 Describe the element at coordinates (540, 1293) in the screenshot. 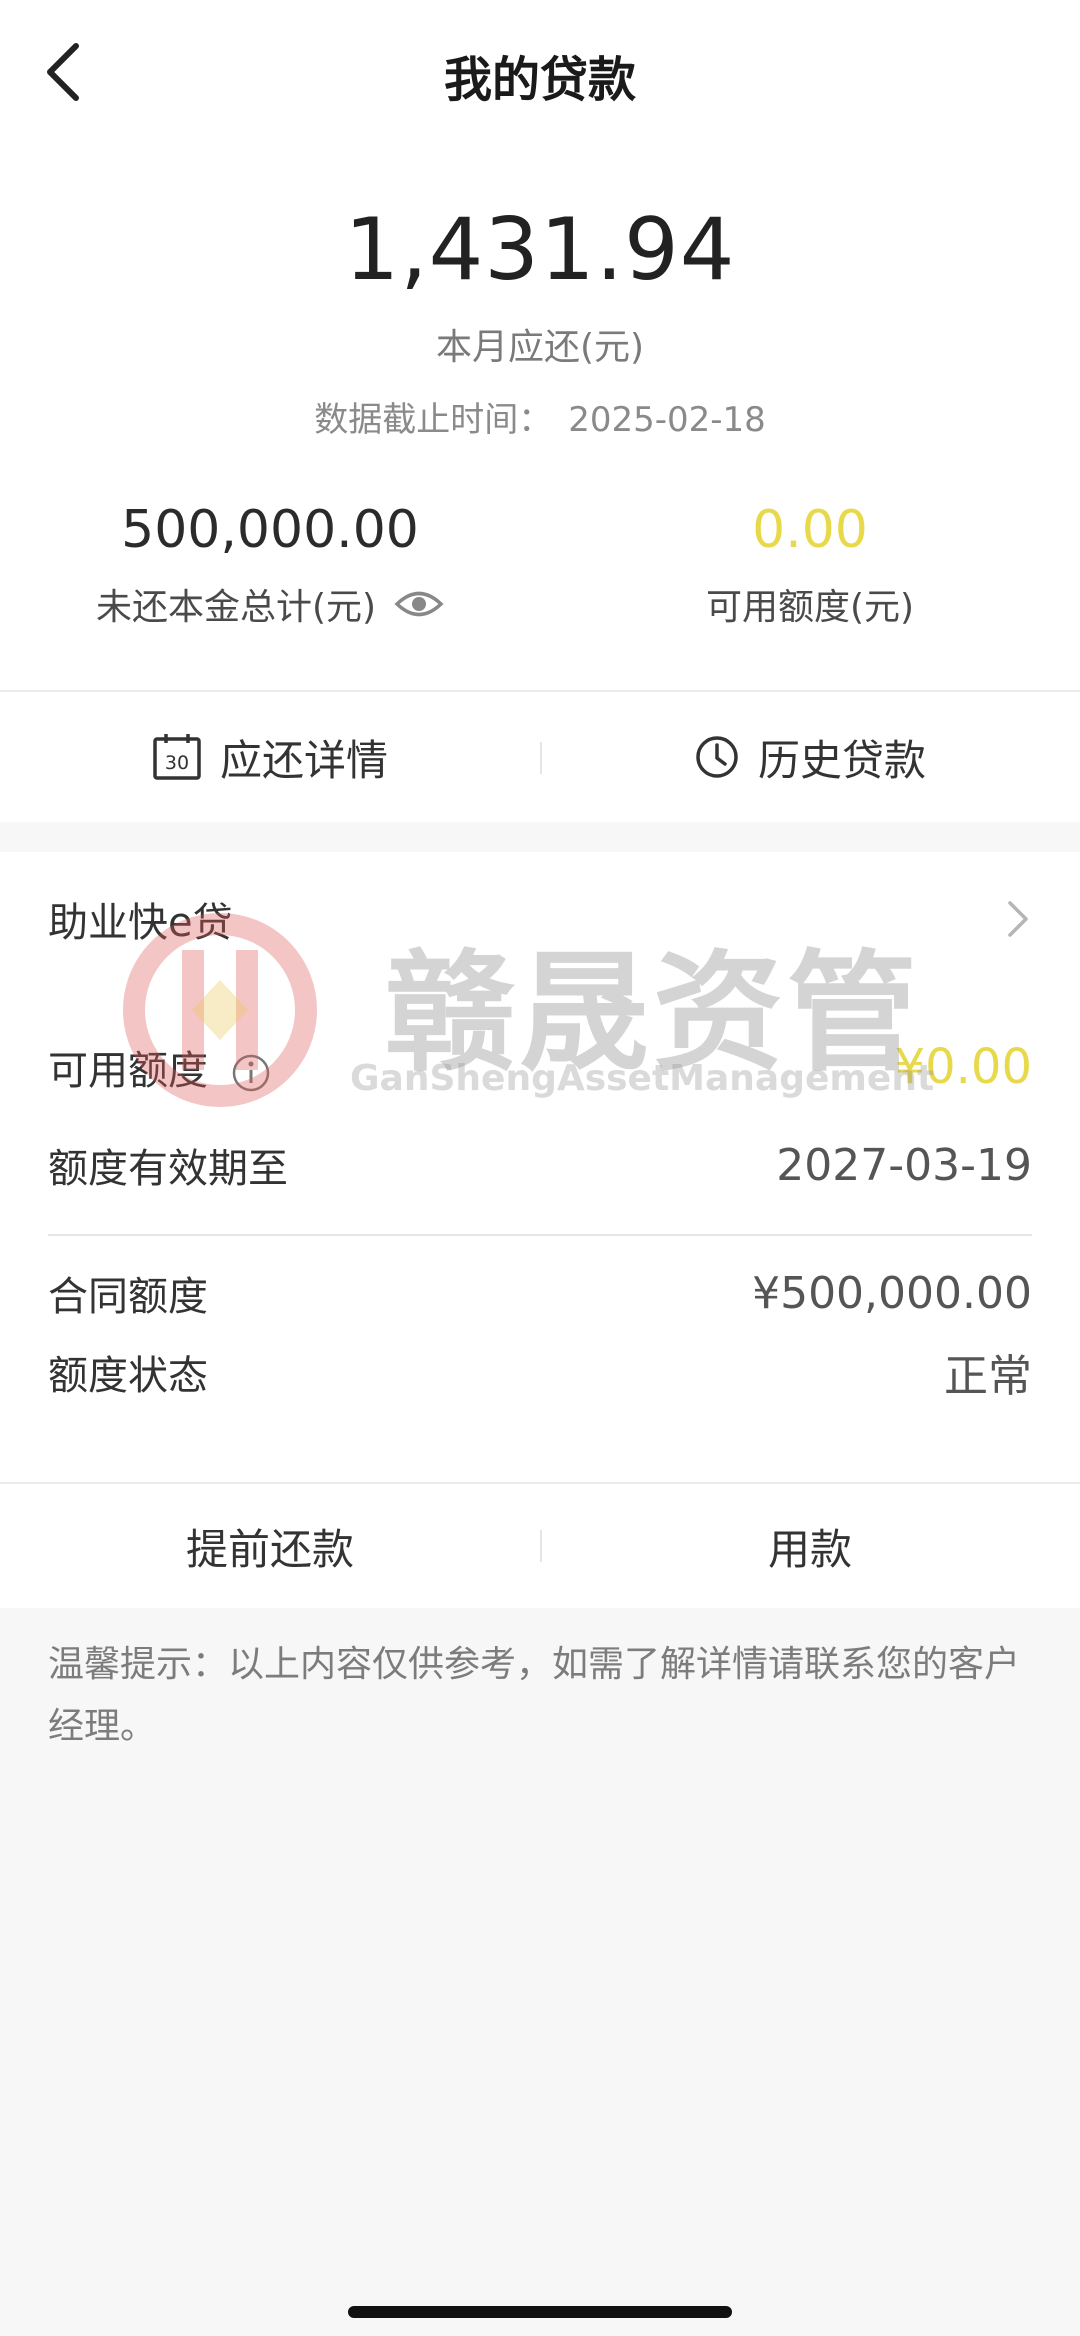

I see `contract-row: 合同额度 ¥500,000.00` at that location.